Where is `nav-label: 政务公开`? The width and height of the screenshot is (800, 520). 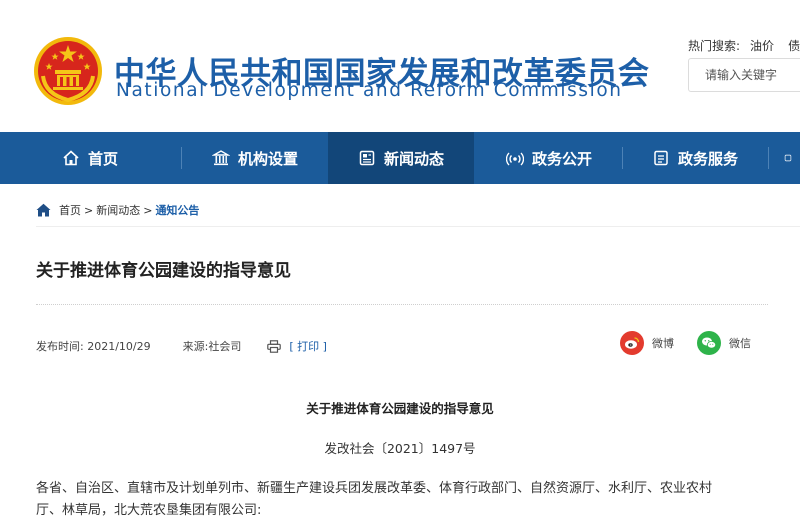
nav-label: 政务公开 is located at coordinates (561, 158).